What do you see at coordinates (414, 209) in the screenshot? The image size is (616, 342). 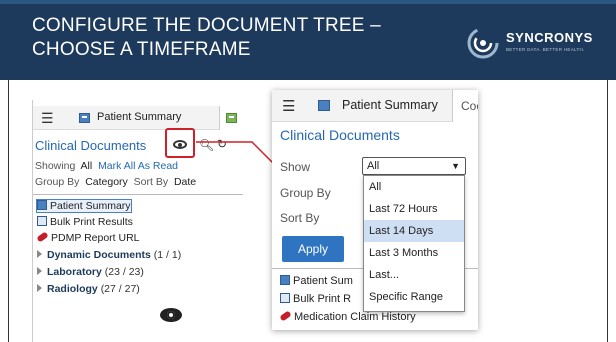 I see `option-last-72-hours: Last 72 Hours` at bounding box center [414, 209].